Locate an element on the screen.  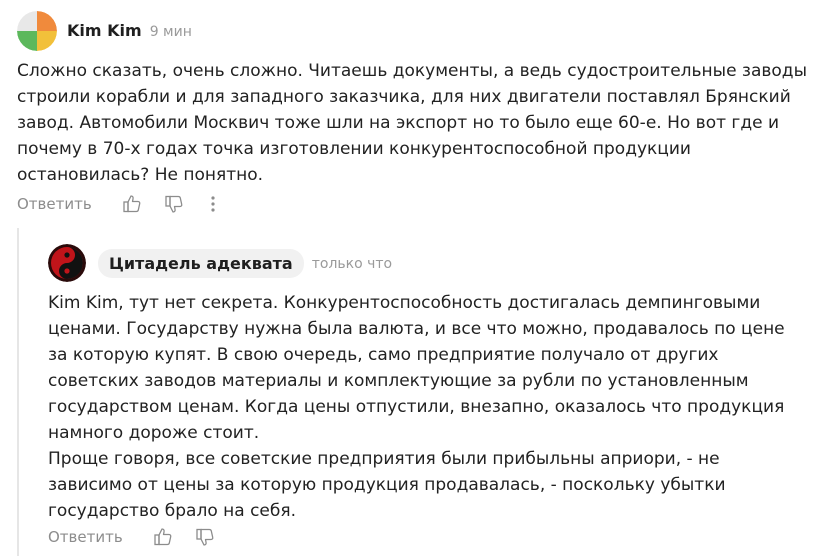
comment-time: 9 мин is located at coordinates (170, 32).